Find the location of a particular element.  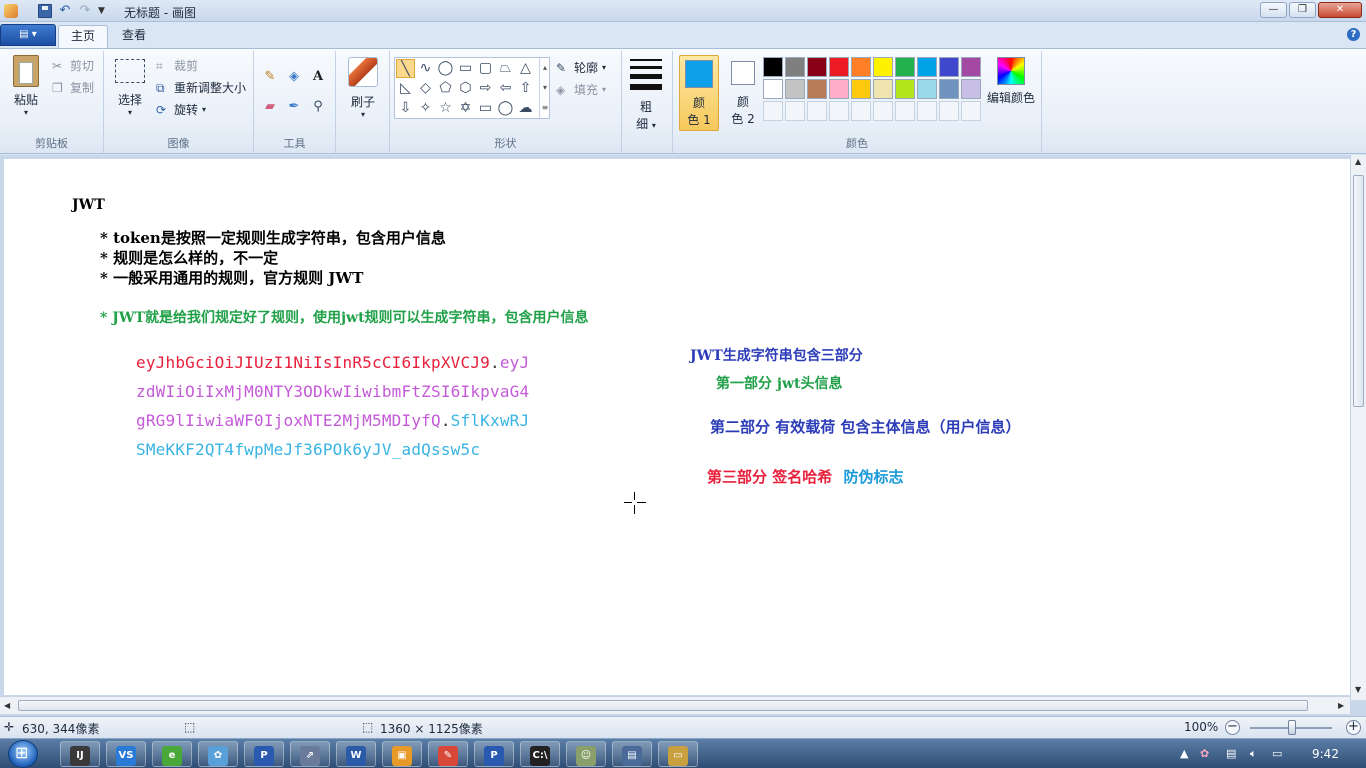

magnifier-icon: ⚲ is located at coordinates (318, 107).